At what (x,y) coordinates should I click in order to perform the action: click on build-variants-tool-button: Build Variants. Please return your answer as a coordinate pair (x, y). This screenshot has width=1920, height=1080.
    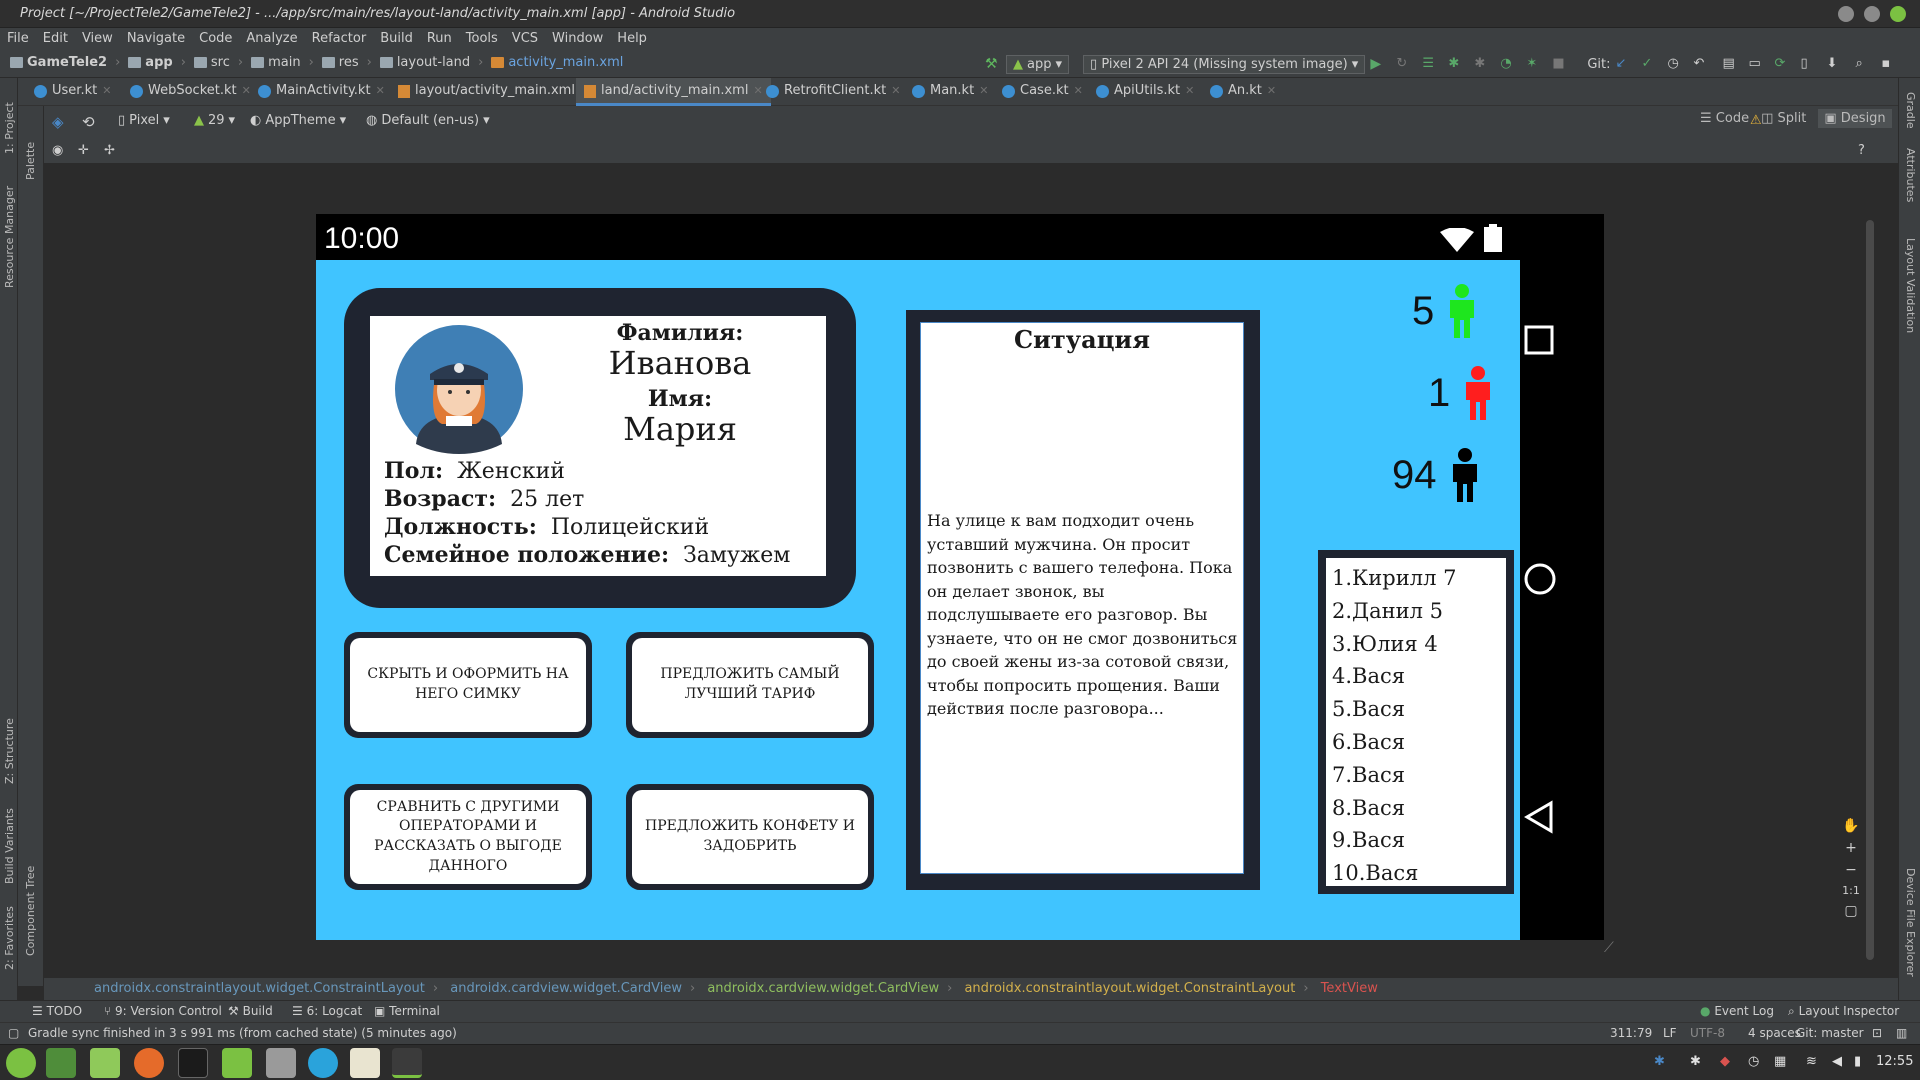
    Looking at the image, I should click on (9, 846).